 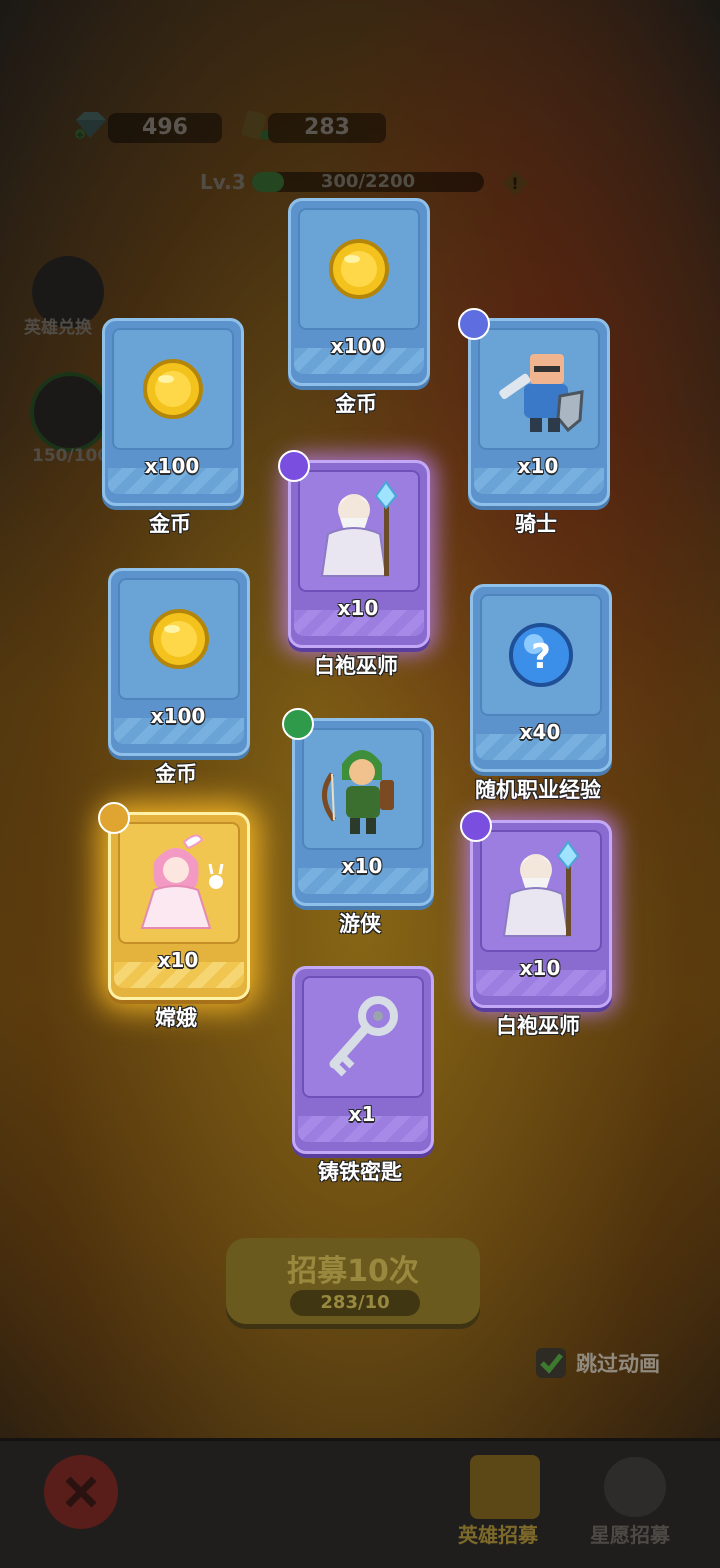 What do you see at coordinates (182, 881) in the screenshot?
I see `change-icon` at bounding box center [182, 881].